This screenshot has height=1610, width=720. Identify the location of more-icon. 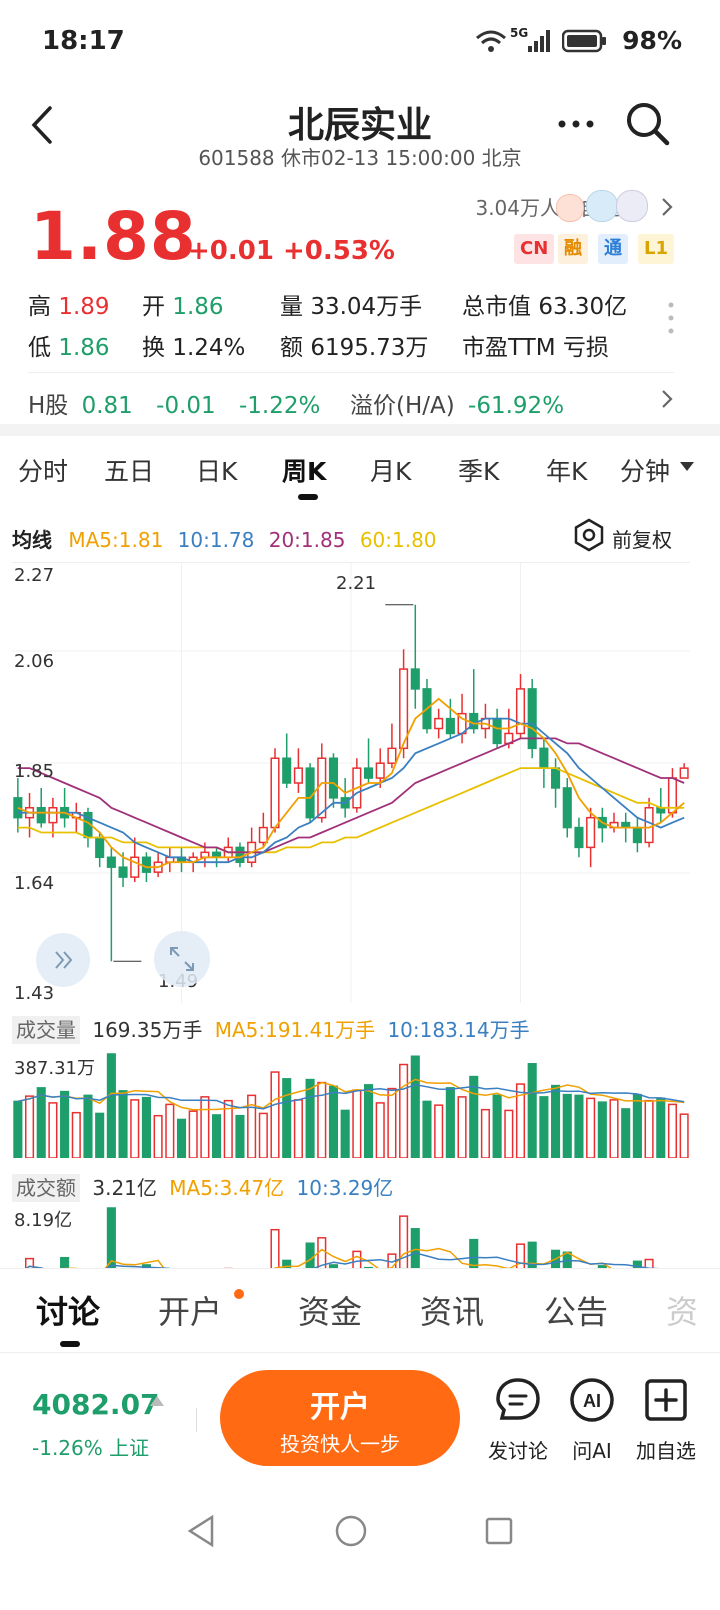
(576, 124).